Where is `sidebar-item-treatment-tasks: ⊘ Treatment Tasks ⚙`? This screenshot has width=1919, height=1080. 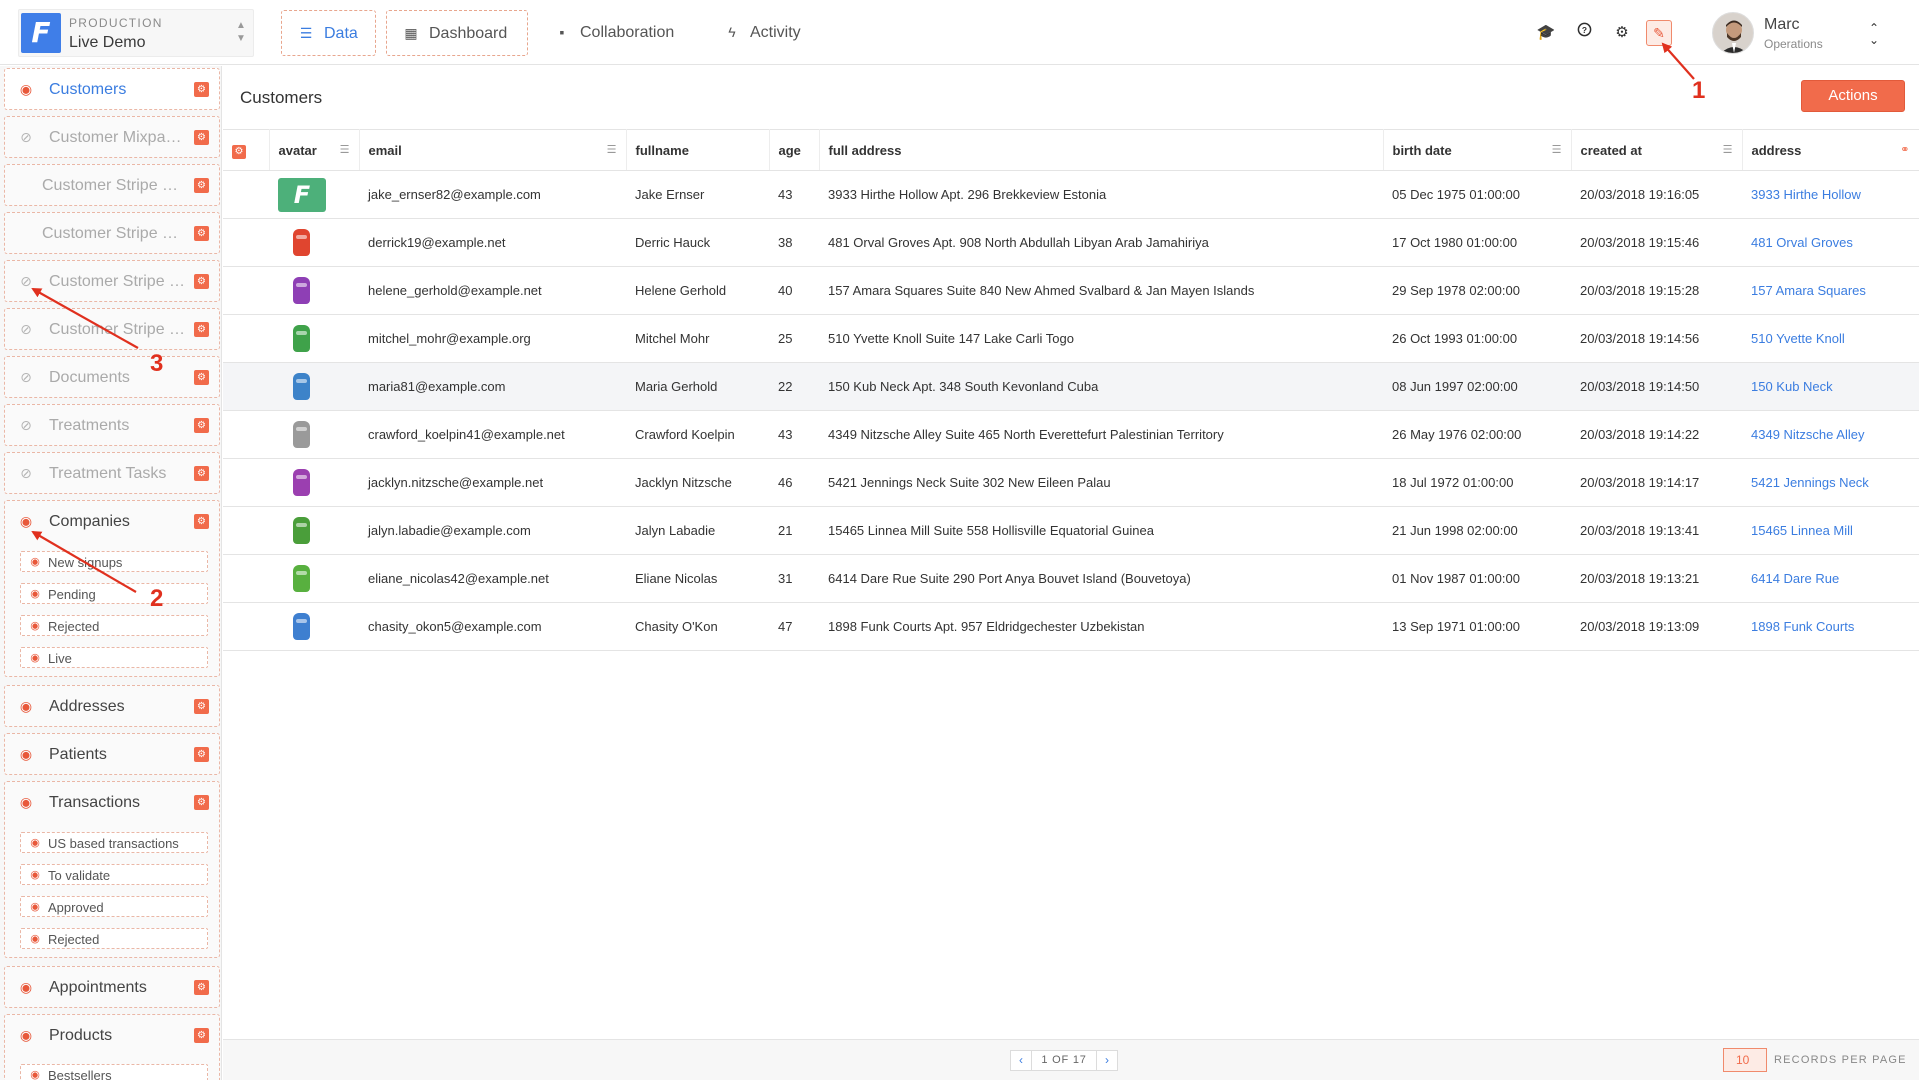
sidebar-item-treatment-tasks: ⊘ Treatment Tasks ⚙ is located at coordinates (112, 473).